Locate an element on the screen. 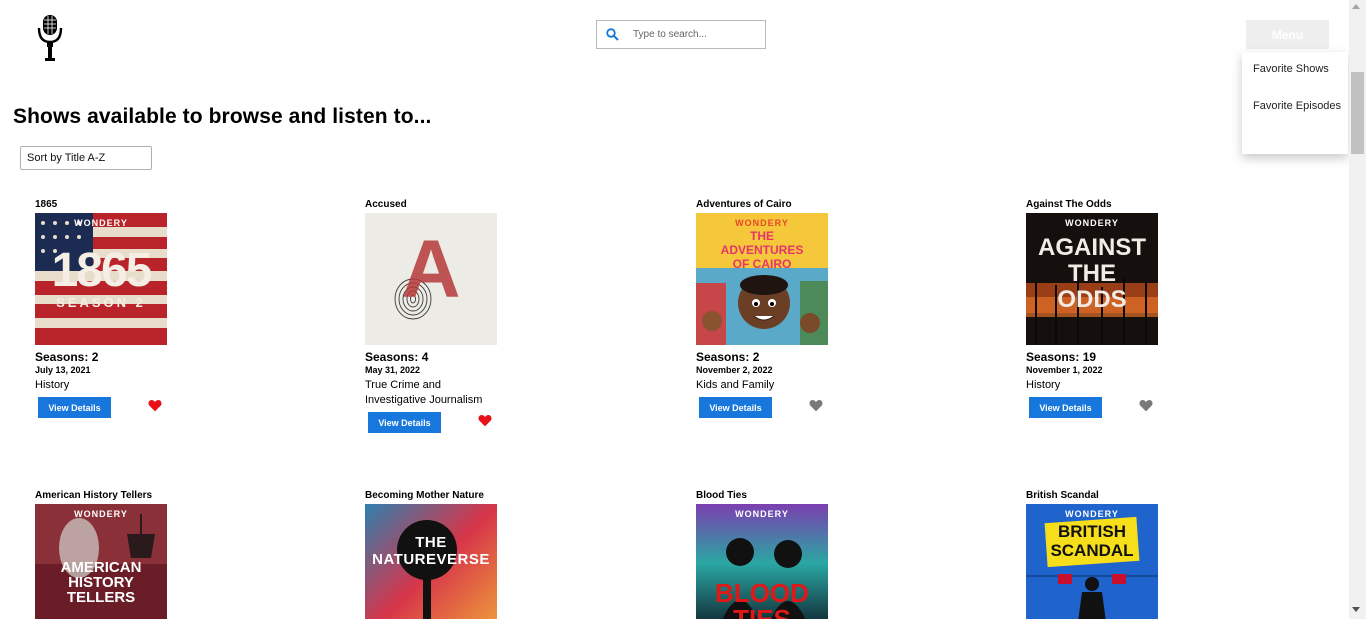 This screenshot has width=1366, height=619. menu-item-favorite-shows: Favorite Shows is located at coordinates (1298, 69).